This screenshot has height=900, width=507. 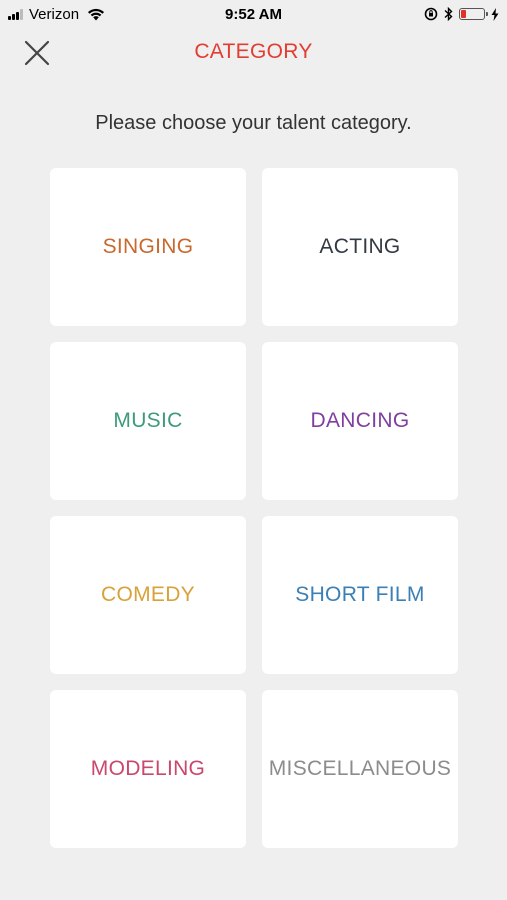 I want to click on page-title: CATEGORY, so click(x=253, y=51).